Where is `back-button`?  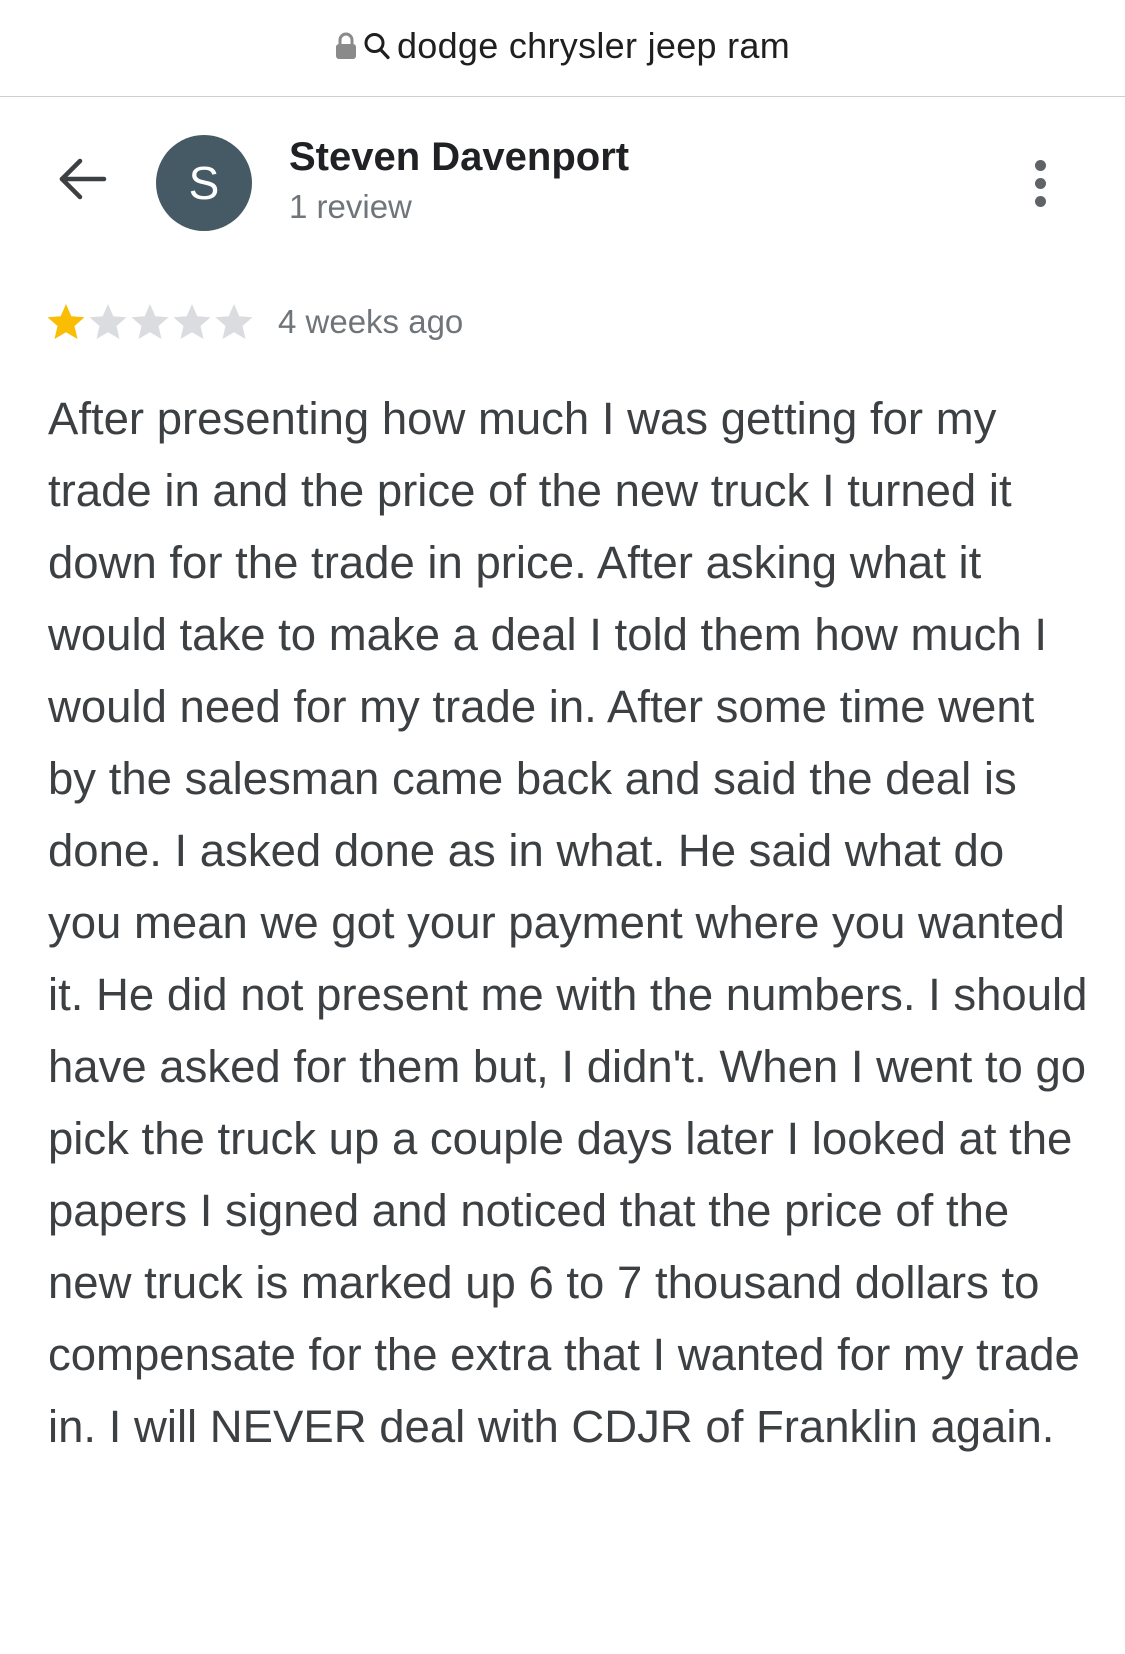
back-button is located at coordinates (82, 179).